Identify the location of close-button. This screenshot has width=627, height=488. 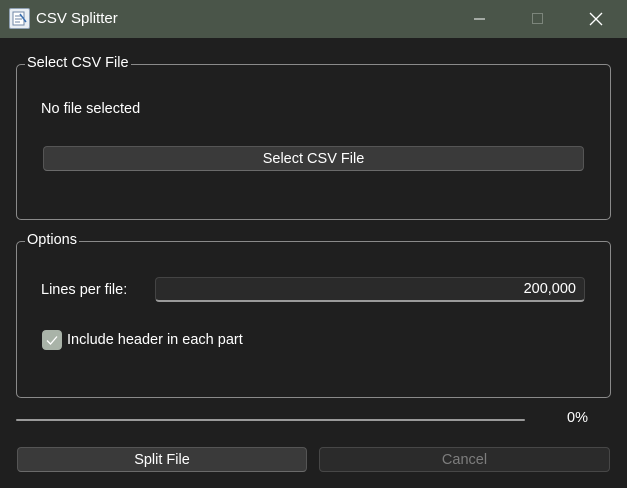
(596, 19).